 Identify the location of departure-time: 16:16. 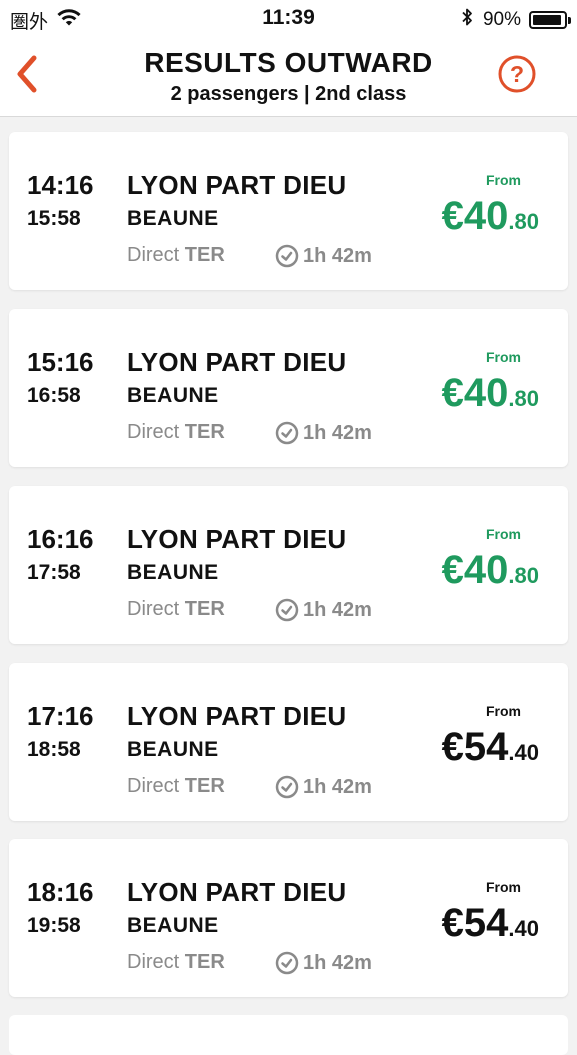
(60, 539).